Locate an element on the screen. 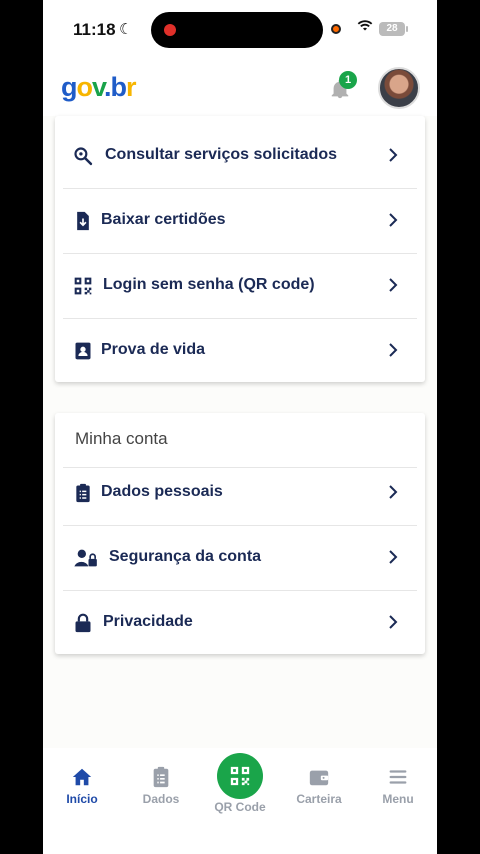  menu-item-baixar-certidoes: Baixar certidões is located at coordinates (240, 221).